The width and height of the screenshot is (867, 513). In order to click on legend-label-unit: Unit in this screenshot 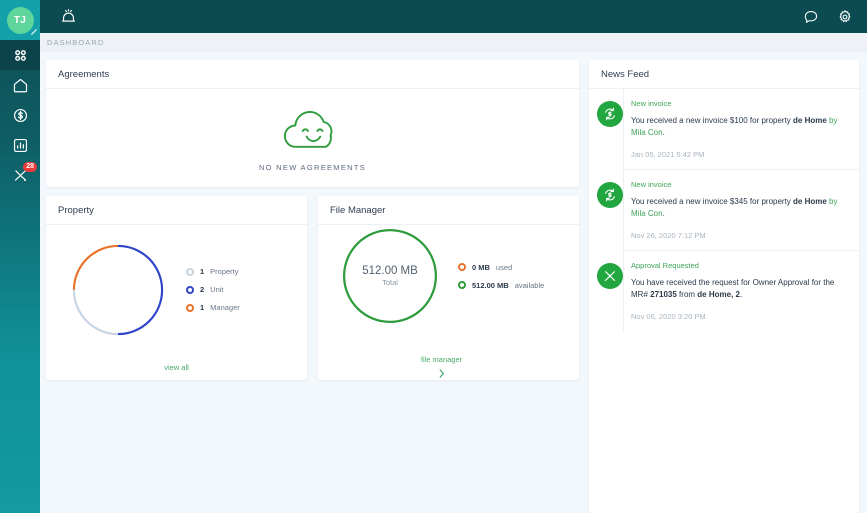, I will do `click(217, 289)`.